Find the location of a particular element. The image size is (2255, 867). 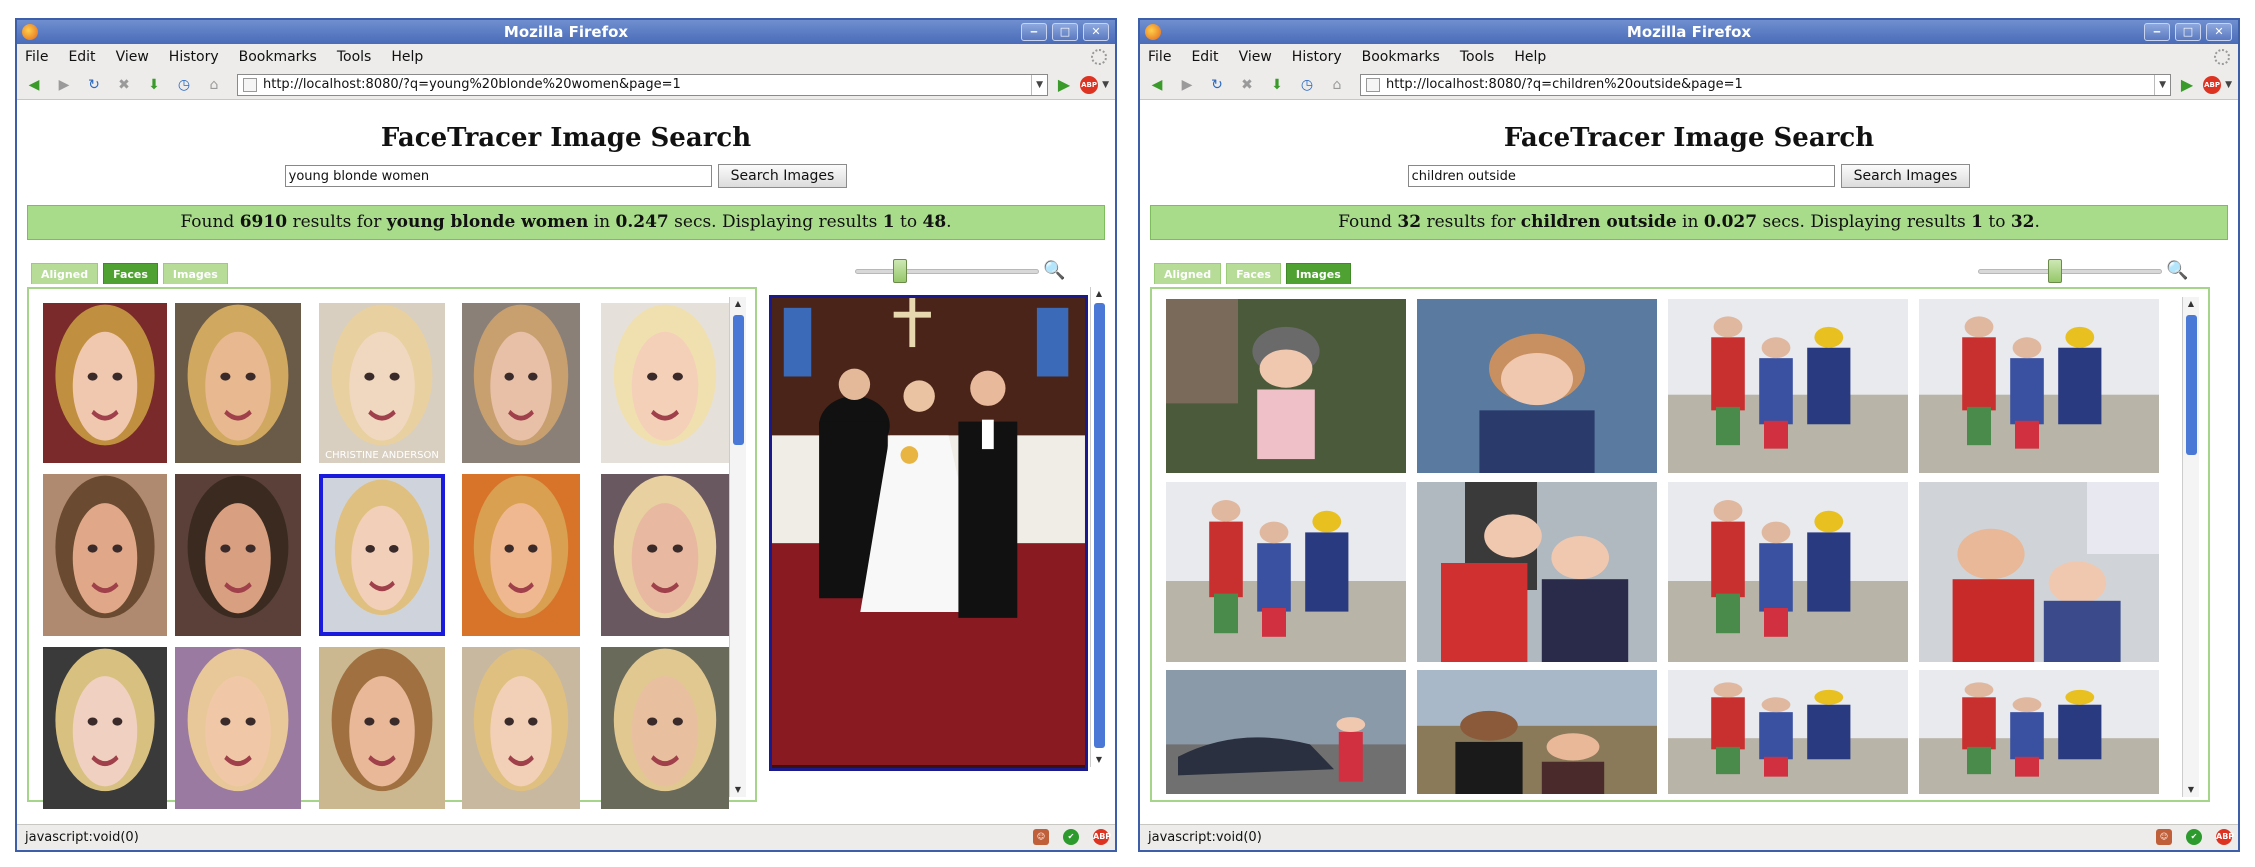

page-scroll-up-icon: ▲ is located at coordinates (1099, 294).